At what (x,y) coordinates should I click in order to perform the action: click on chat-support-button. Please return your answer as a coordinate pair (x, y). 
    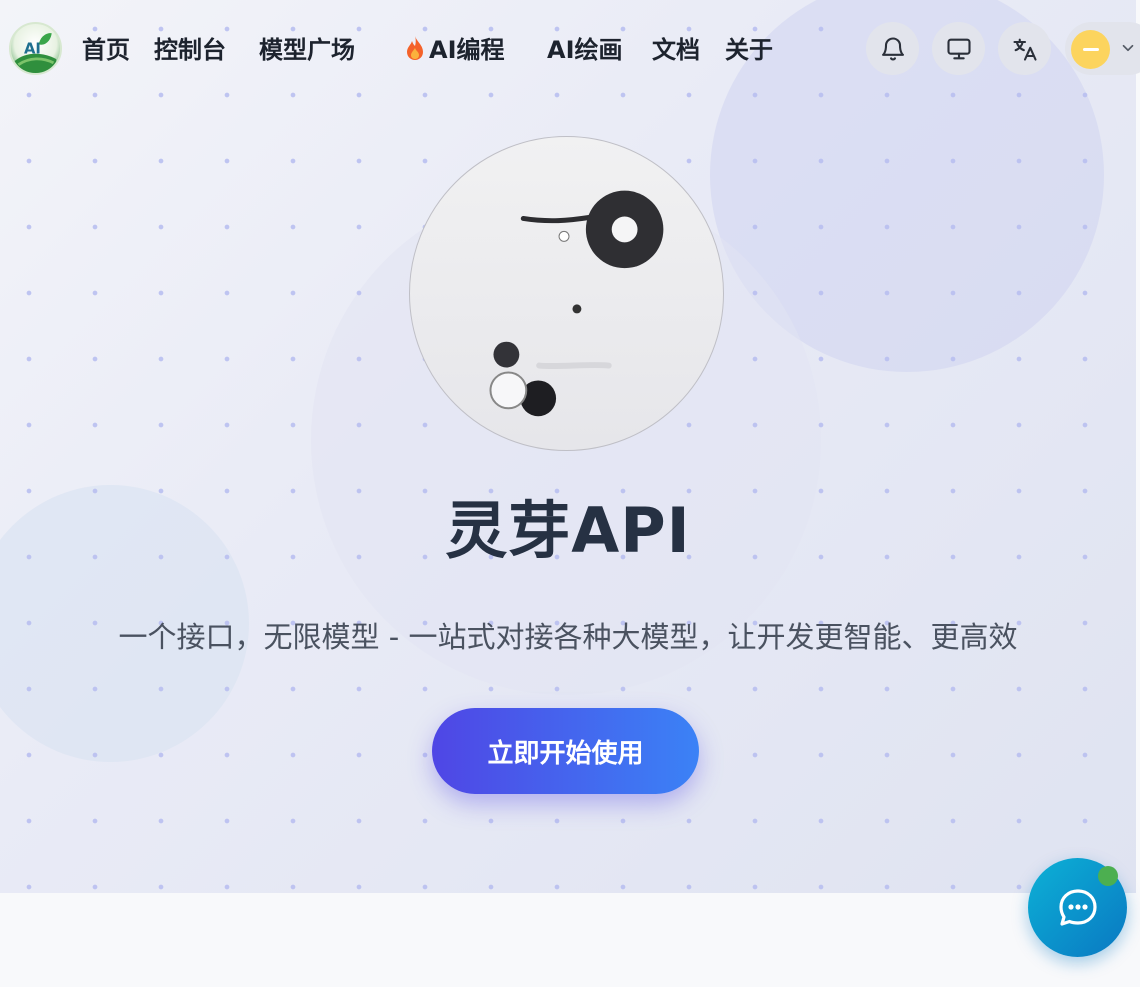
    Looking at the image, I should click on (1077, 907).